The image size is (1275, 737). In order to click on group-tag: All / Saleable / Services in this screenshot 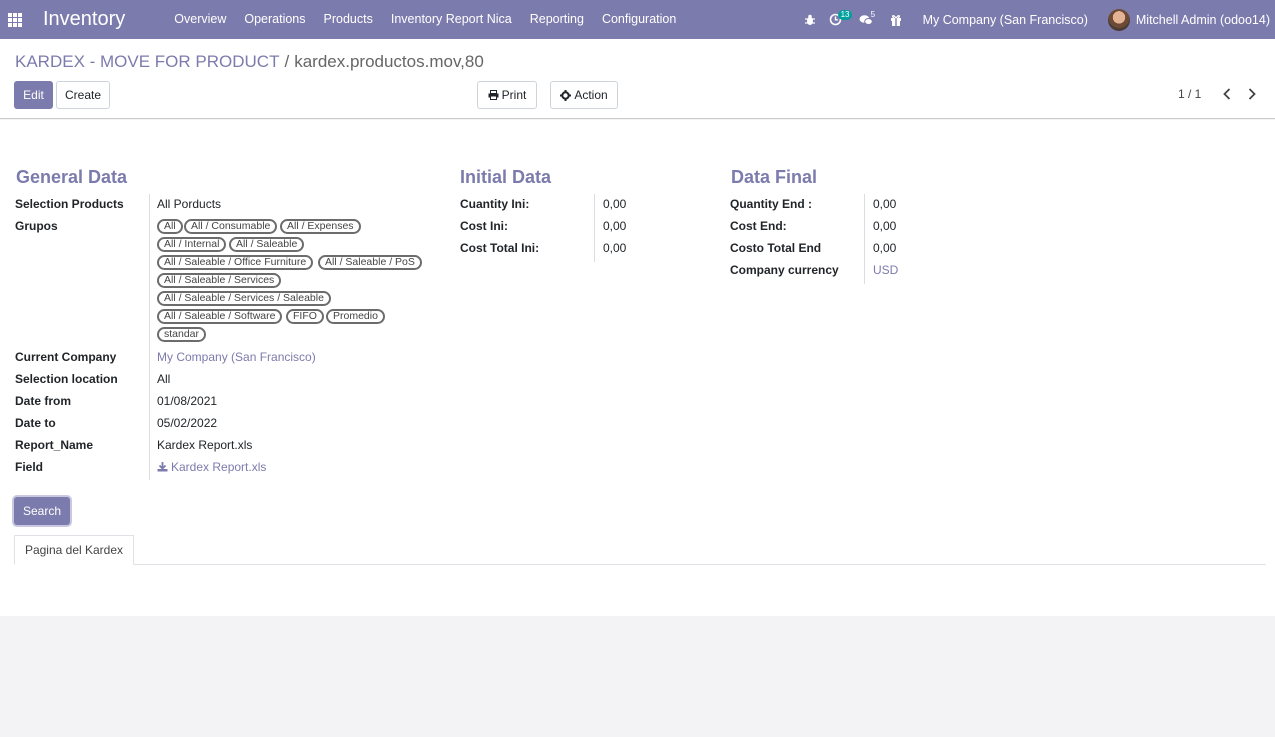, I will do `click(219, 280)`.